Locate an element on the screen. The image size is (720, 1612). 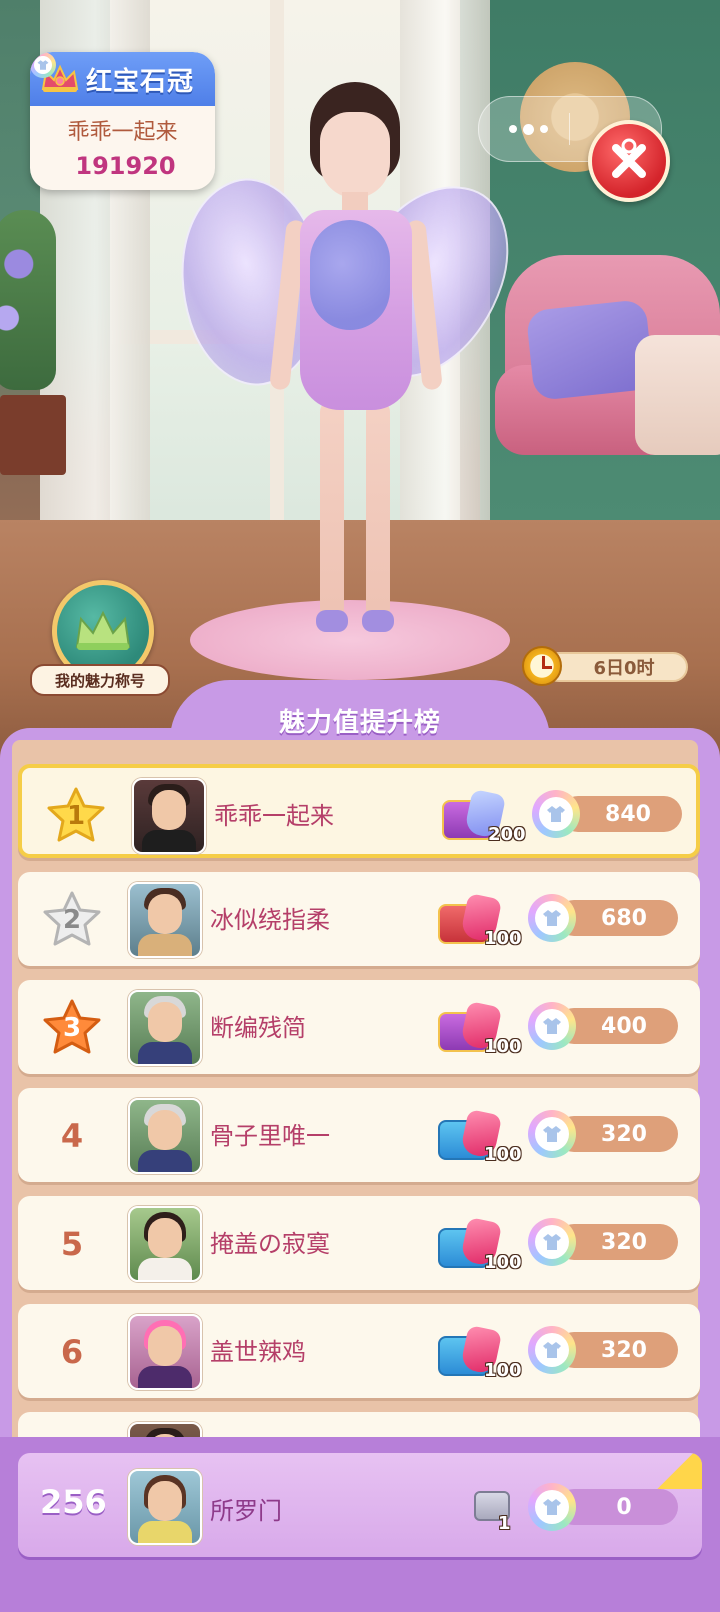
player-name: 乖乖一起来 is located at coordinates (274, 816).